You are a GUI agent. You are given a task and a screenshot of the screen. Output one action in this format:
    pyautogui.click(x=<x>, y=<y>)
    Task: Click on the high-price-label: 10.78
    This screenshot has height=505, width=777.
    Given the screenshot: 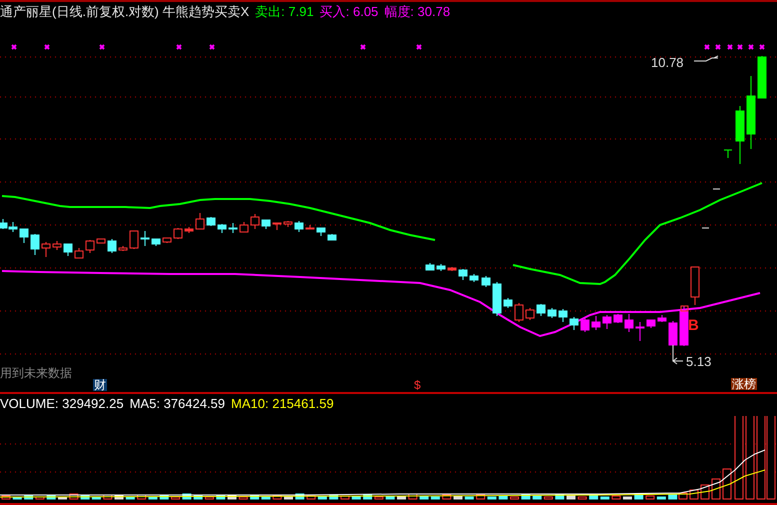 What is the action you would take?
    pyautogui.click(x=667, y=62)
    